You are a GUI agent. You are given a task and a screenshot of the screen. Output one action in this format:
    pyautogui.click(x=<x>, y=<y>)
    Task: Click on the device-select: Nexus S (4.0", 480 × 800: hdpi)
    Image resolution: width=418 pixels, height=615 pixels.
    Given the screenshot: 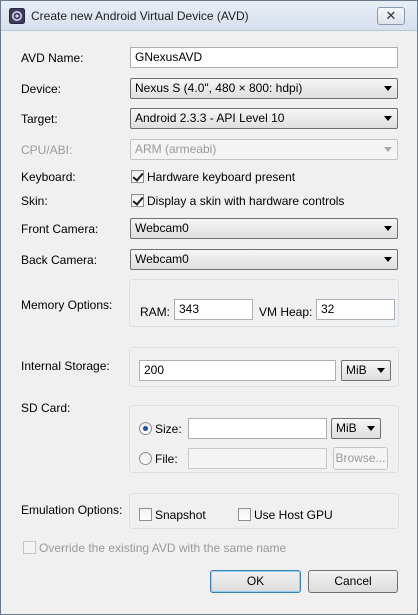 What is the action you would take?
    pyautogui.click(x=264, y=88)
    